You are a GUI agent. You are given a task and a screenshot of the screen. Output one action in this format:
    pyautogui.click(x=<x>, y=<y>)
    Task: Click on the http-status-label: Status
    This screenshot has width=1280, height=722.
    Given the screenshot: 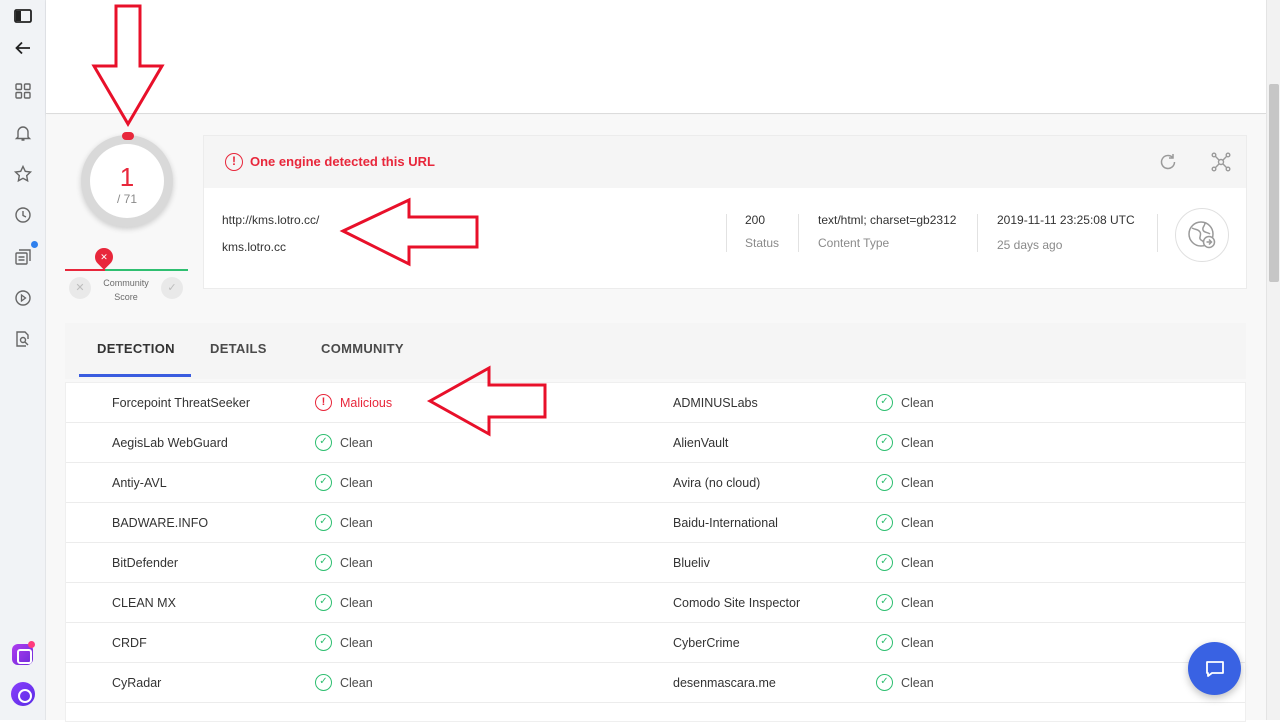 What is the action you would take?
    pyautogui.click(x=762, y=243)
    